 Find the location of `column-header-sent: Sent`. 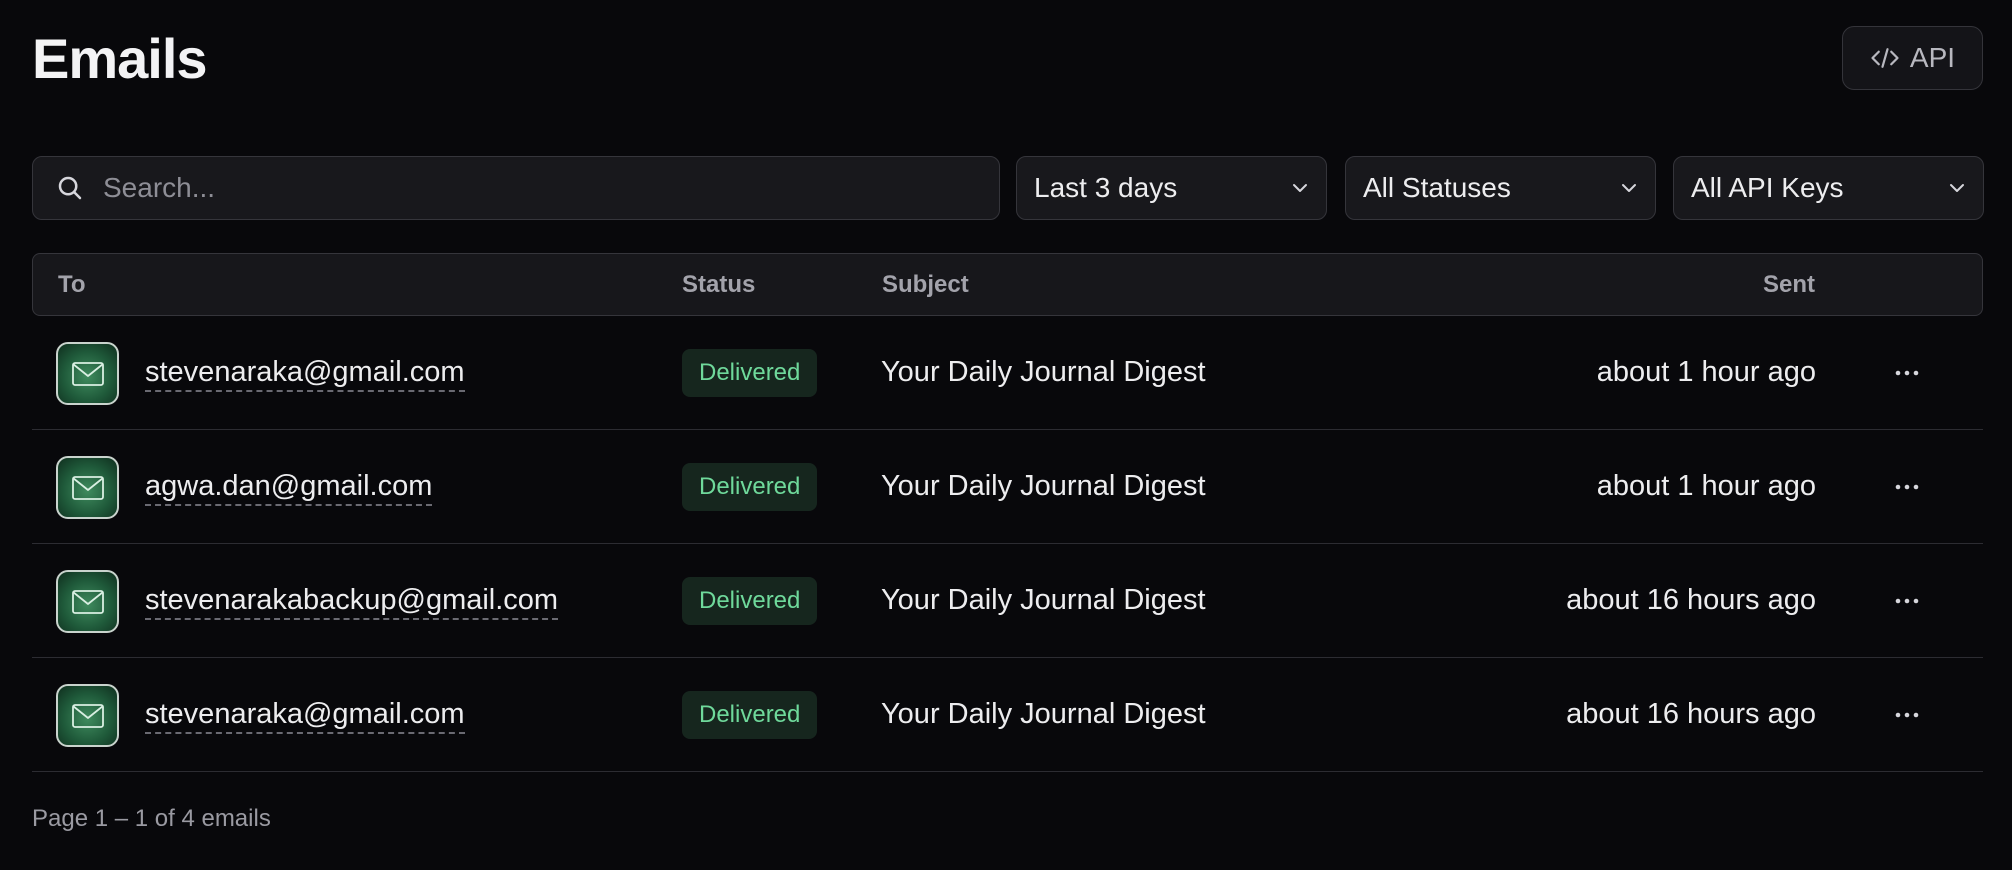

column-header-sent: Sent is located at coordinates (1788, 284).